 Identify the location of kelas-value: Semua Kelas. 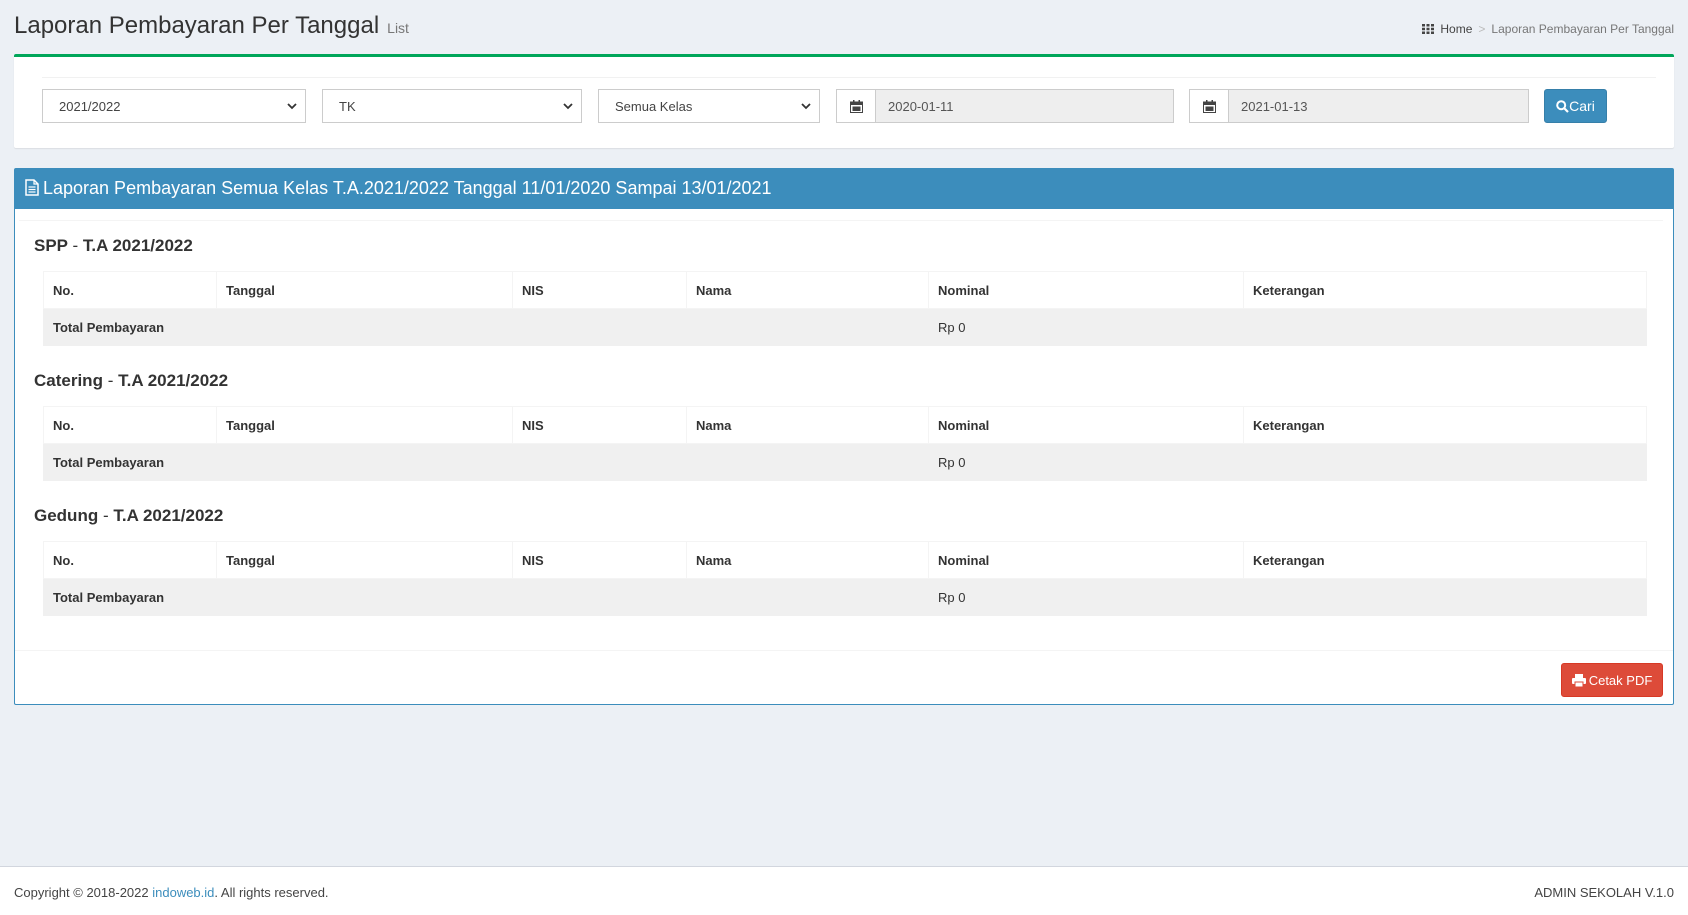
(654, 106).